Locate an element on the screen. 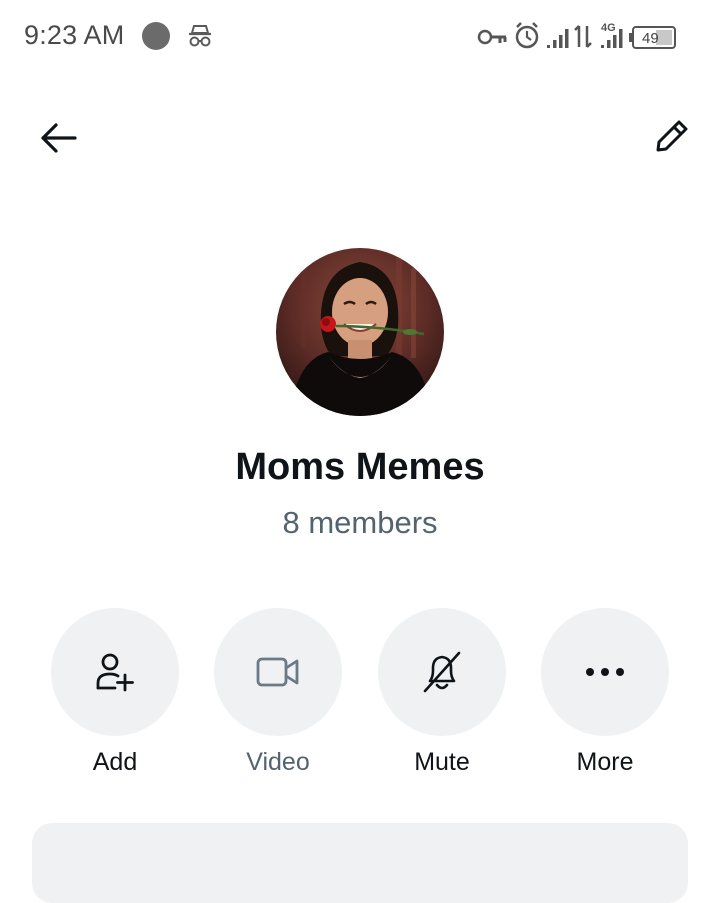  video-label: Video is located at coordinates (278, 762).